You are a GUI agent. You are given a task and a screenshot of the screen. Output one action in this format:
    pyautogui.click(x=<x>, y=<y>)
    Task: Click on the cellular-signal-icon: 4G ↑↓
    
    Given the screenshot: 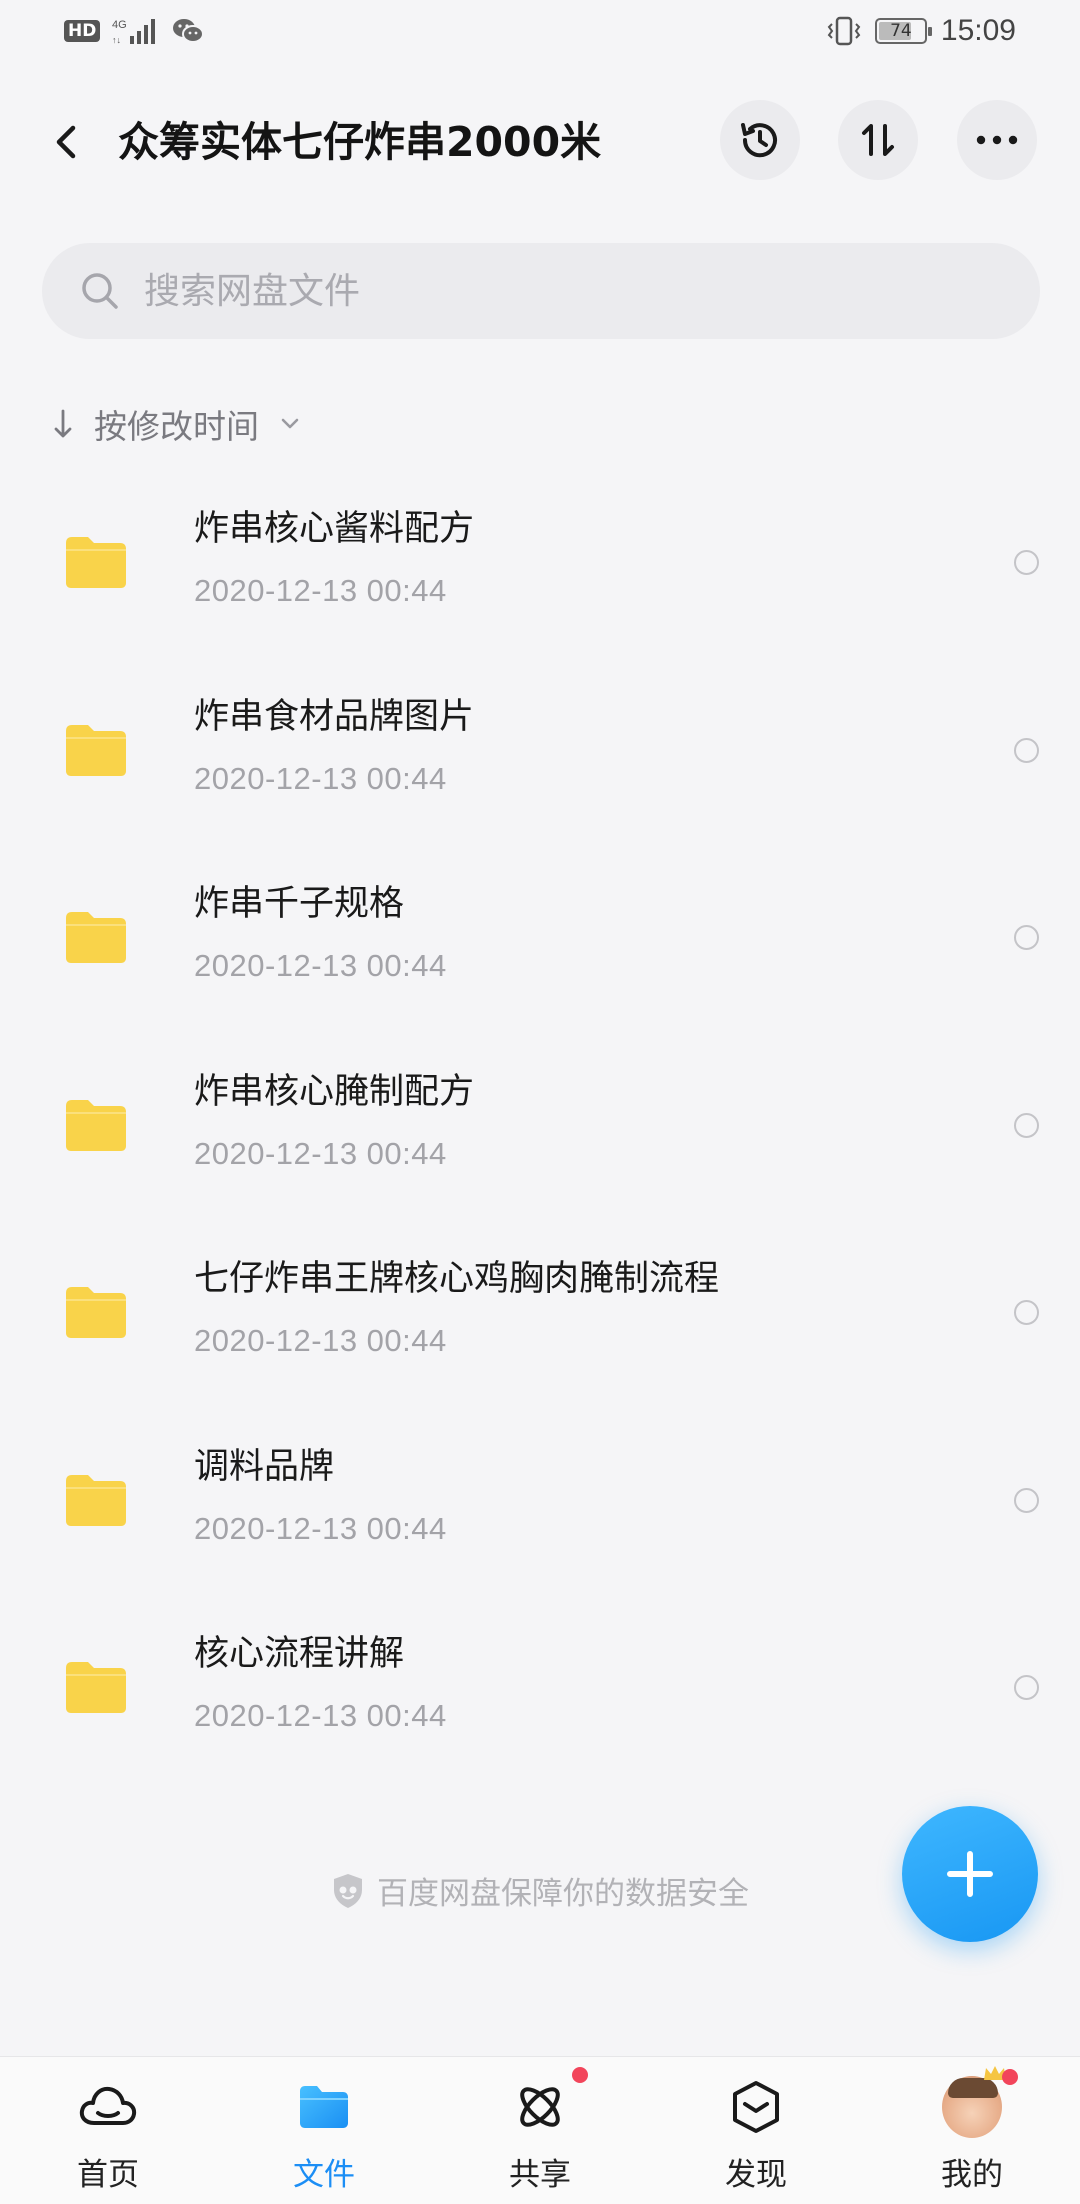 What is the action you would take?
    pyautogui.click(x=134, y=32)
    